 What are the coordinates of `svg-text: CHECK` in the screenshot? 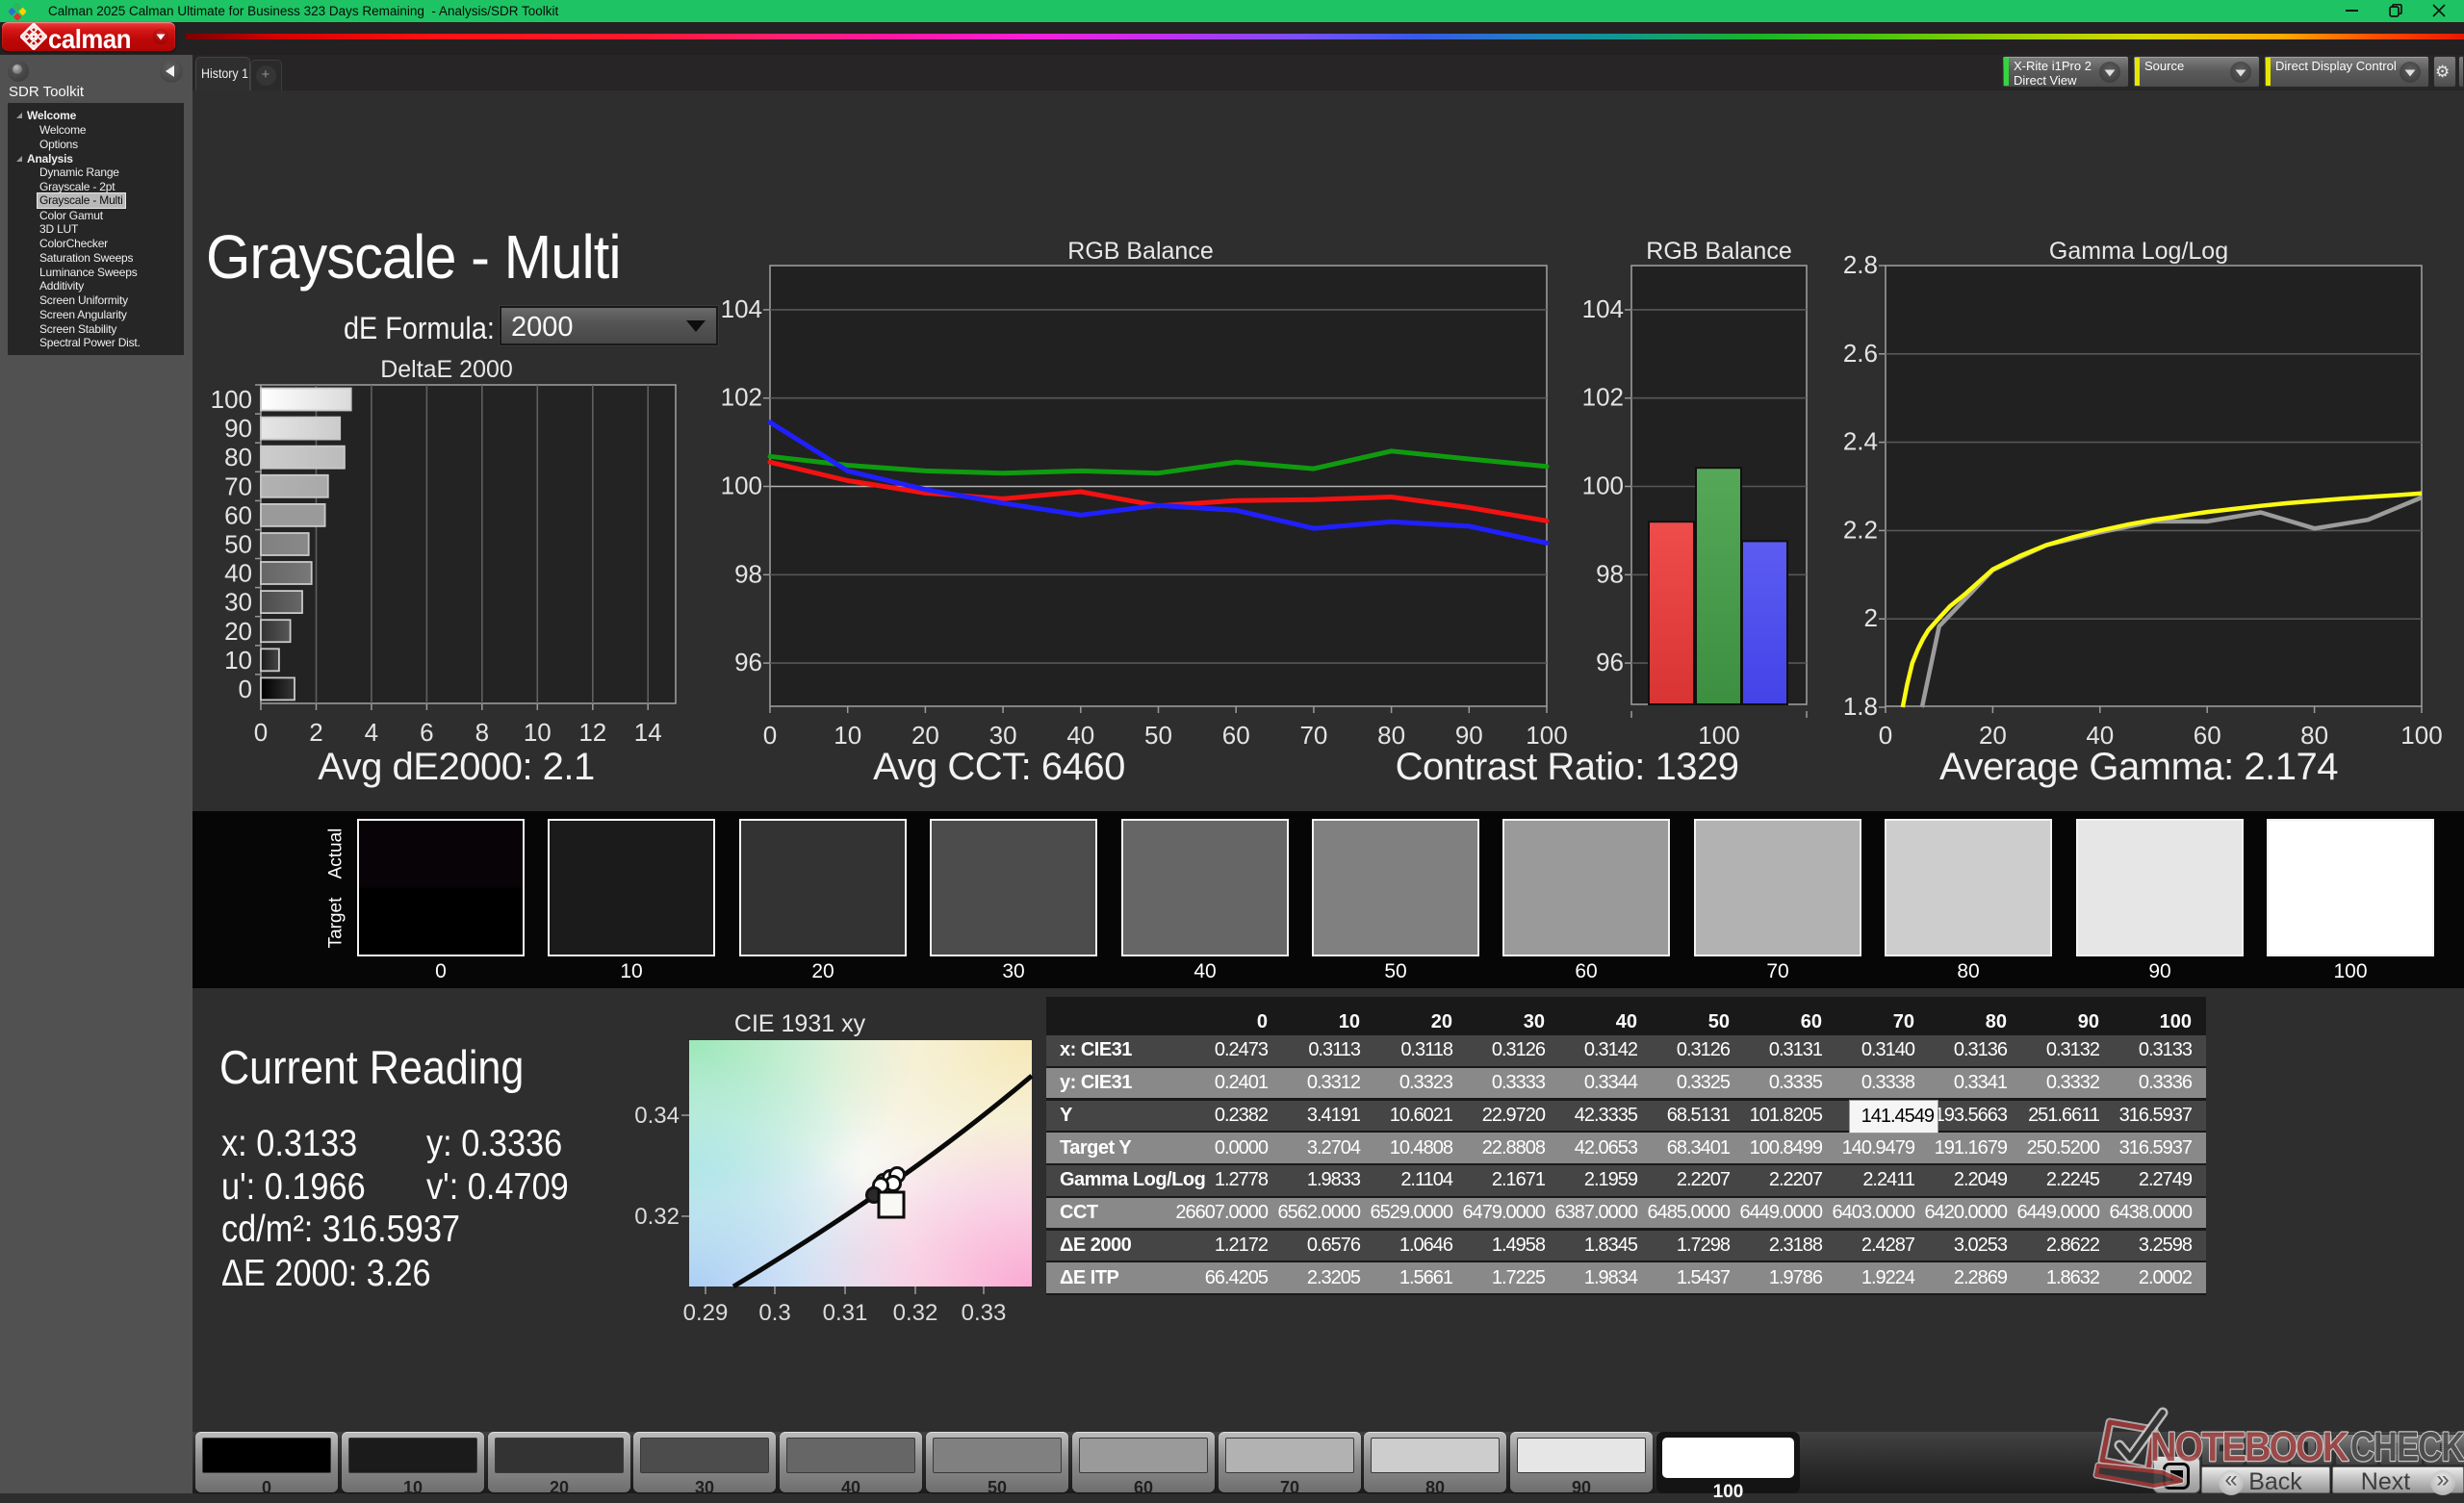 It's located at (2407, 1446).